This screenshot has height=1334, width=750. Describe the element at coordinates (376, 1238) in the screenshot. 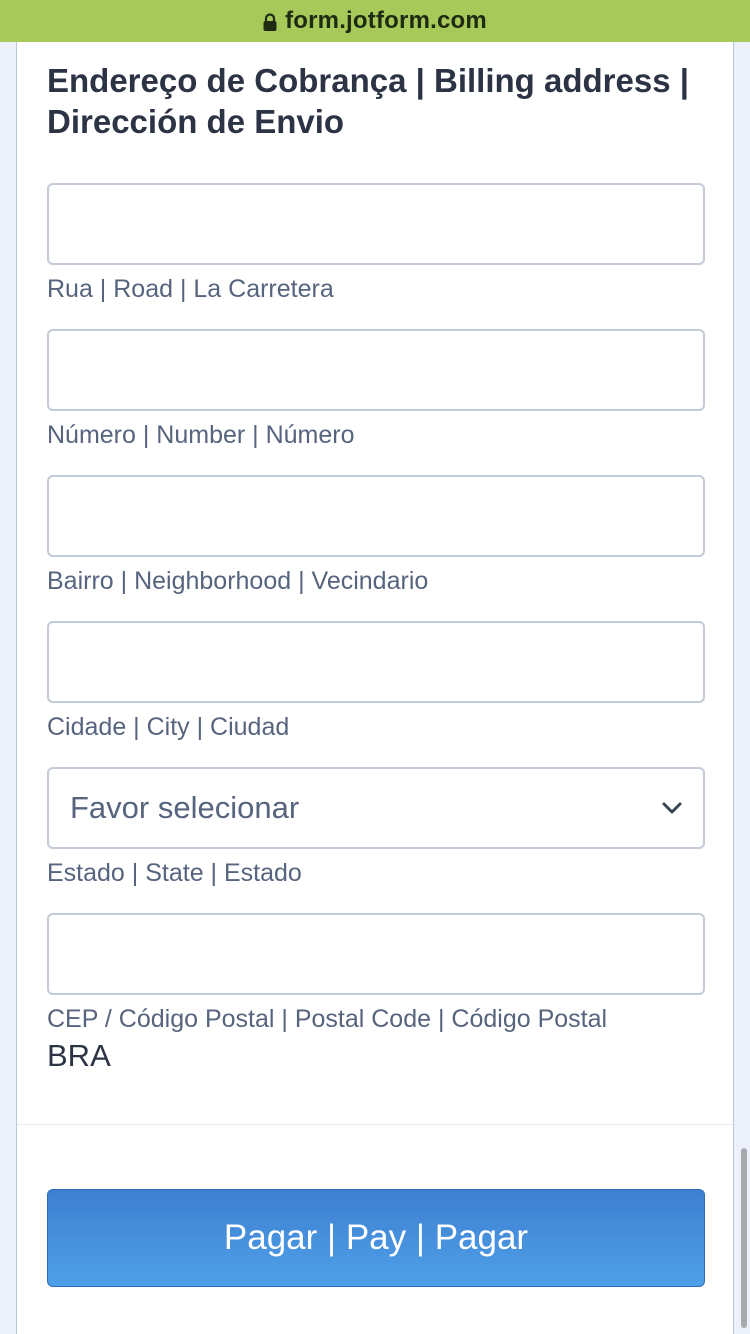

I see `pay-button: Pagar | Pay | Pagar` at that location.